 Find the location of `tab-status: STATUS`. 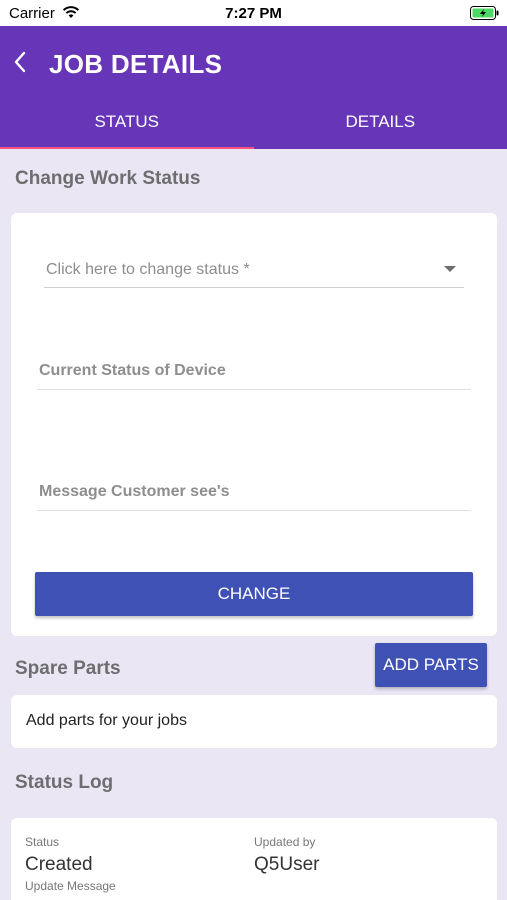

tab-status: STATUS is located at coordinates (127, 125).